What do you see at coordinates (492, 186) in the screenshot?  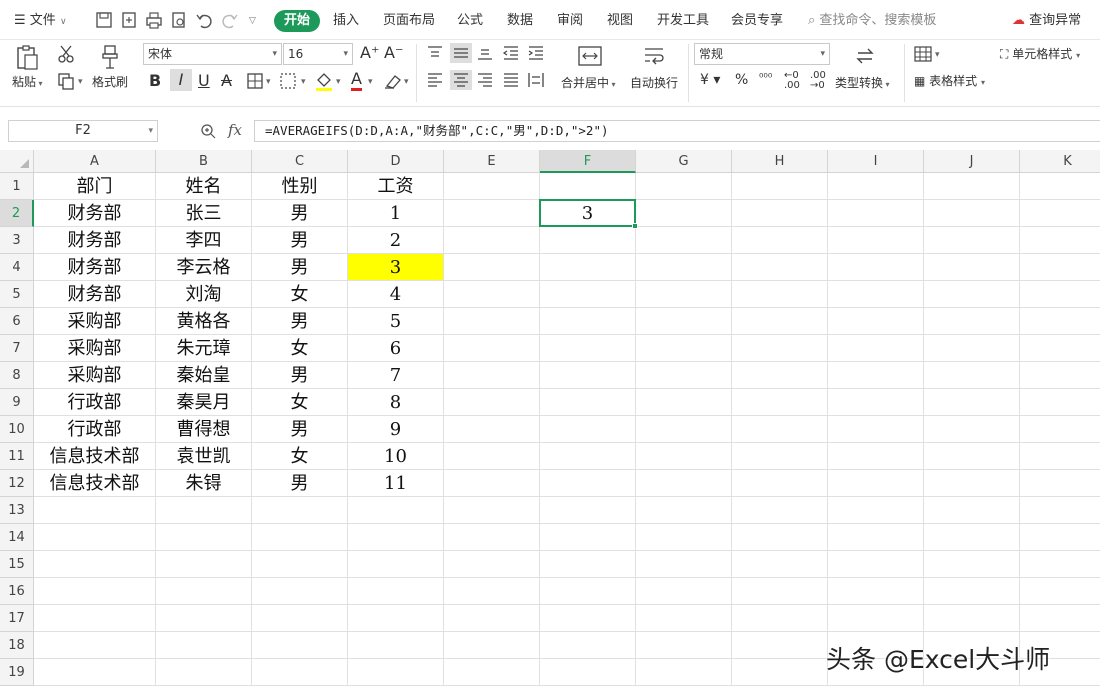 I see `cell-e1` at bounding box center [492, 186].